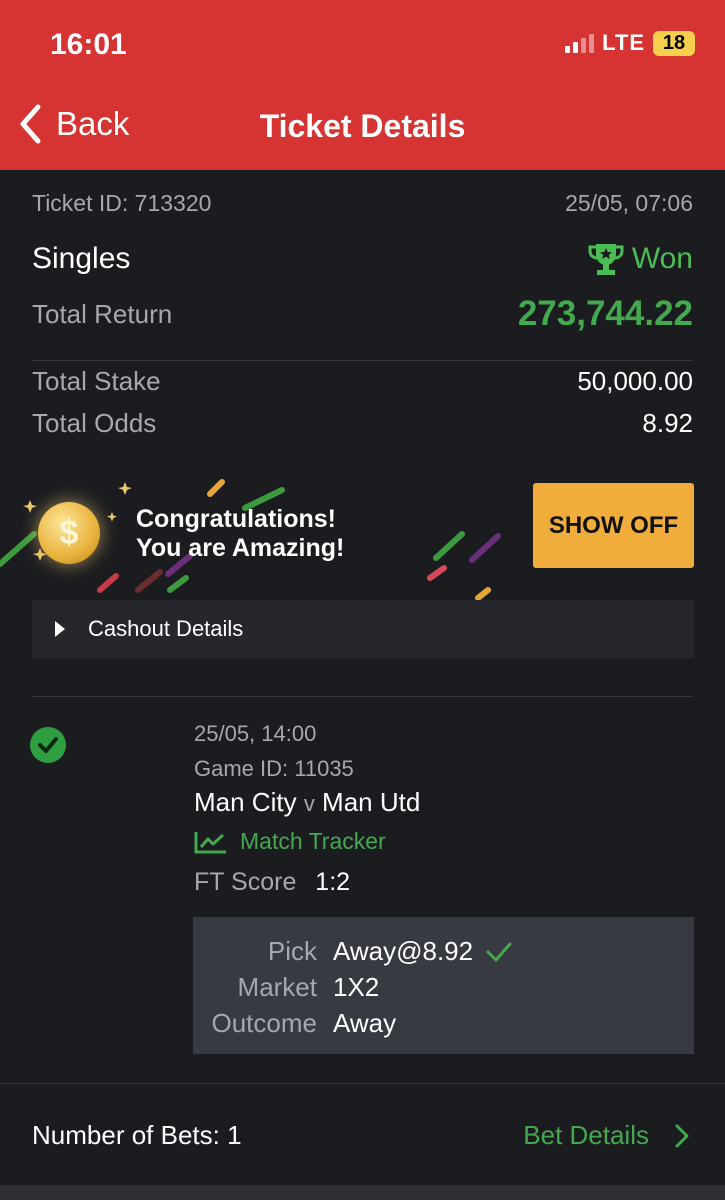  Describe the element at coordinates (362, 259) in the screenshot. I see `ticket-type-row: Singles Won` at that location.